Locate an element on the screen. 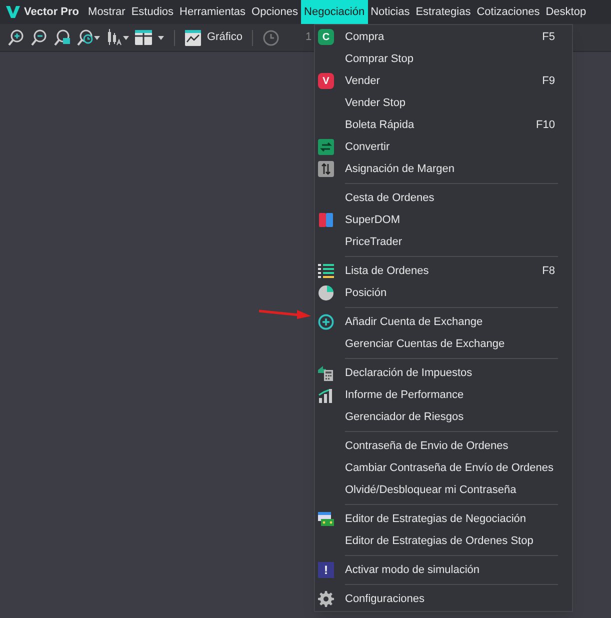  menu-item: Asignación de Margen is located at coordinates (443, 169).